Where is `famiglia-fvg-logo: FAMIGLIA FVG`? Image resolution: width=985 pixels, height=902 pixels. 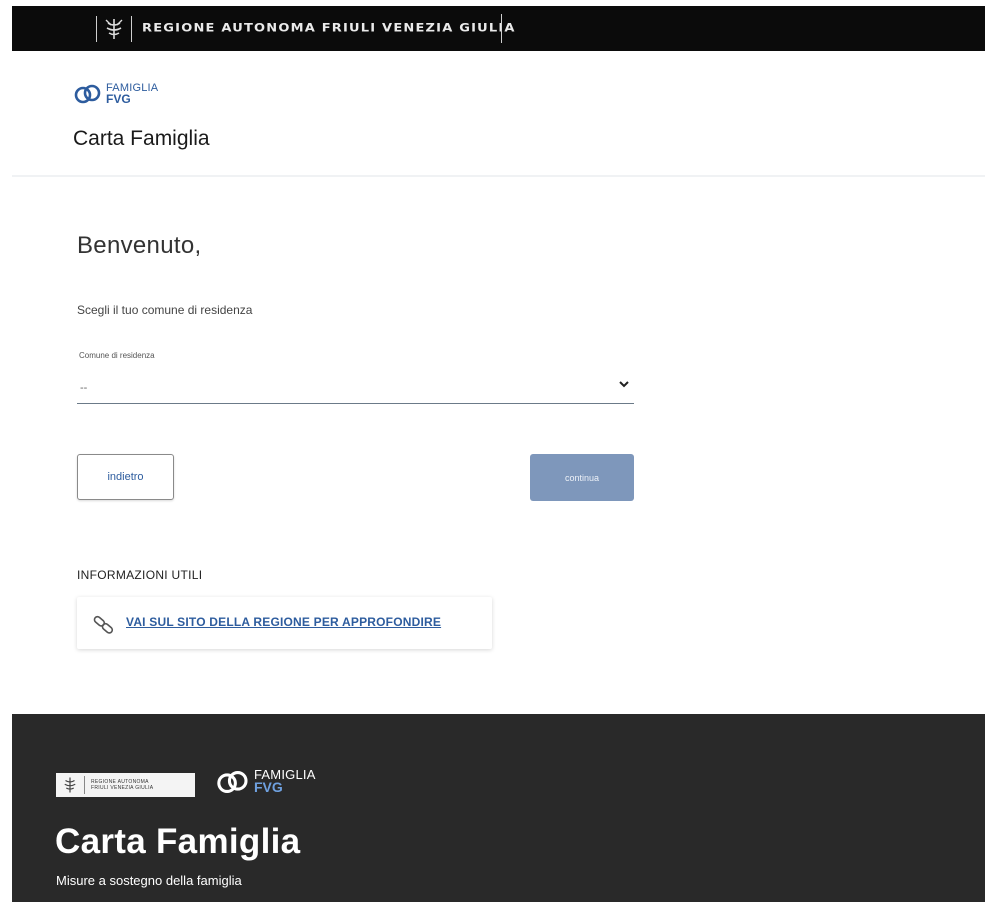 famiglia-fvg-logo: FAMIGLIA FVG is located at coordinates (115, 96).